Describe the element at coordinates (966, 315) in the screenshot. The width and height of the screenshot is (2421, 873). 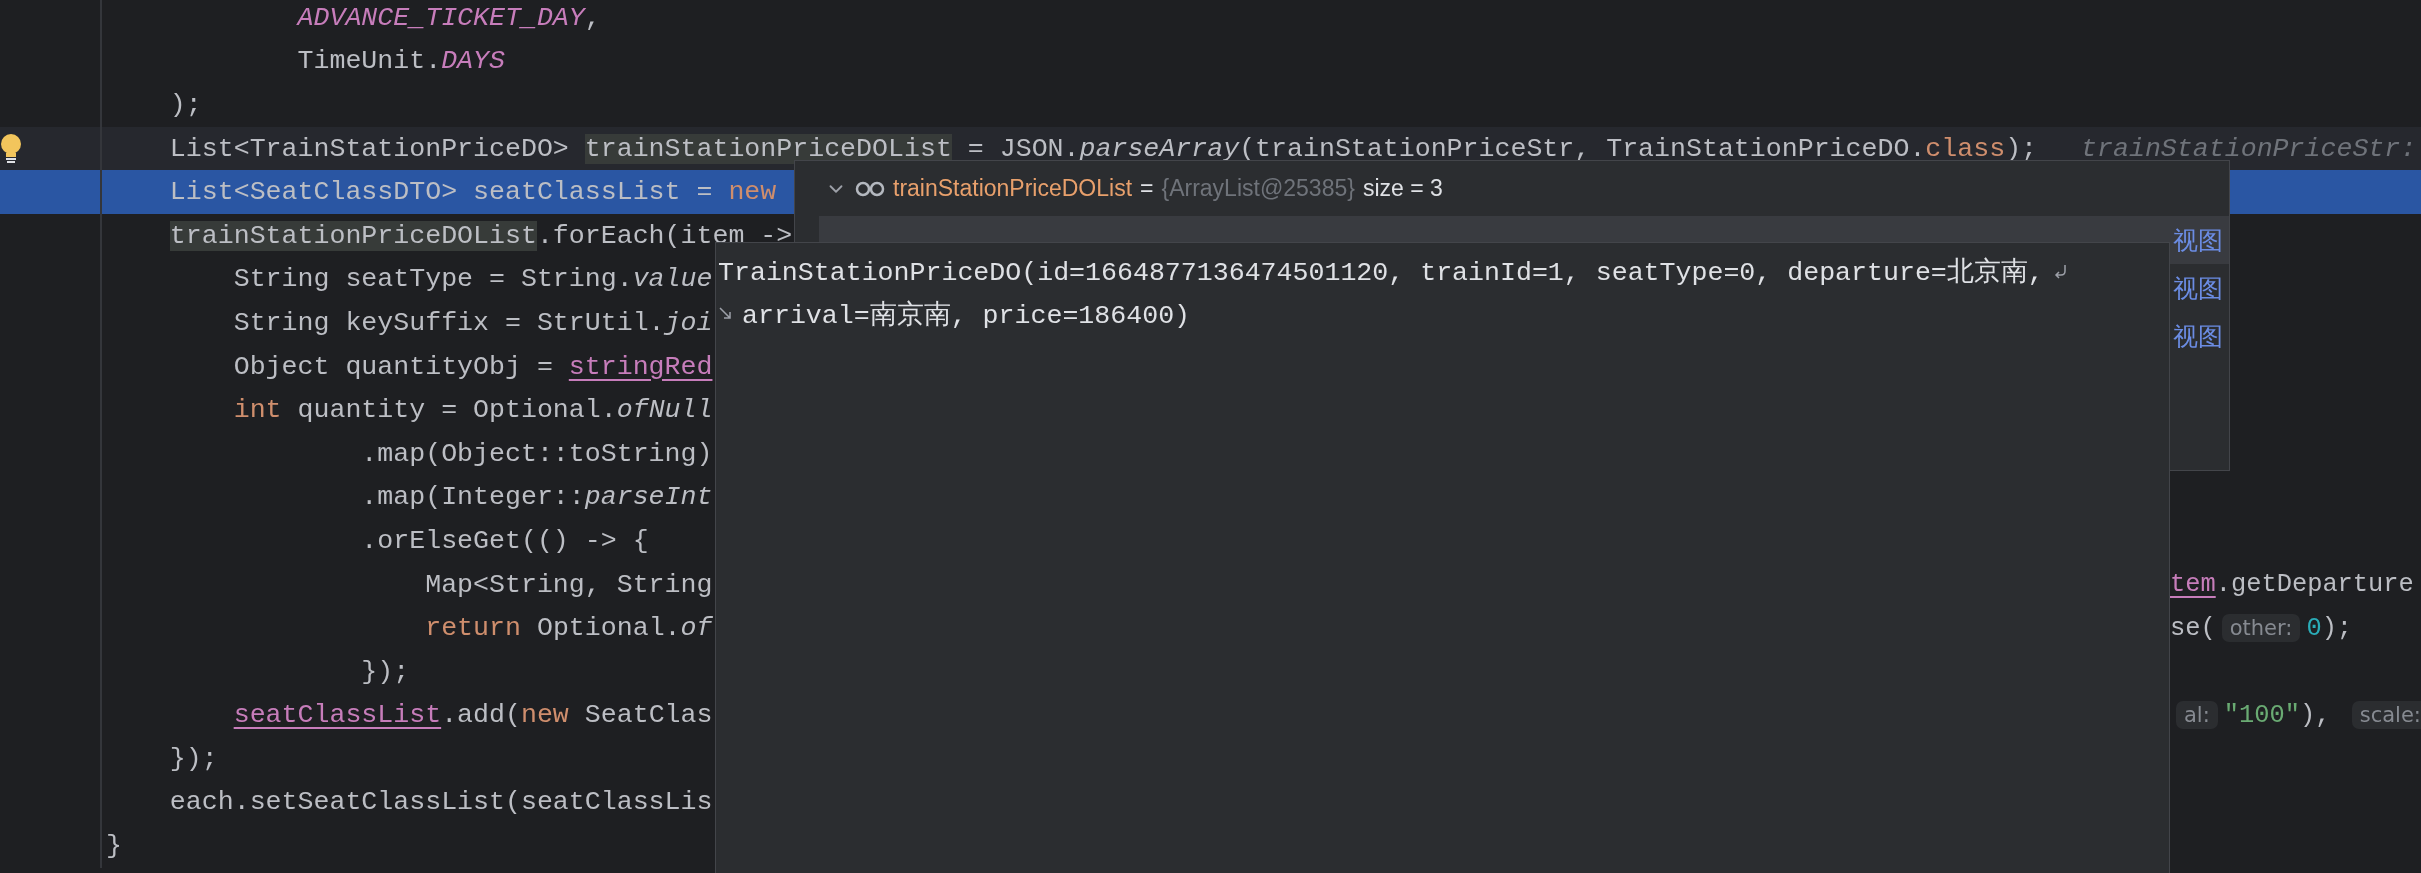
I see `tooltip-text: arrival=南京南, price=186400)` at that location.